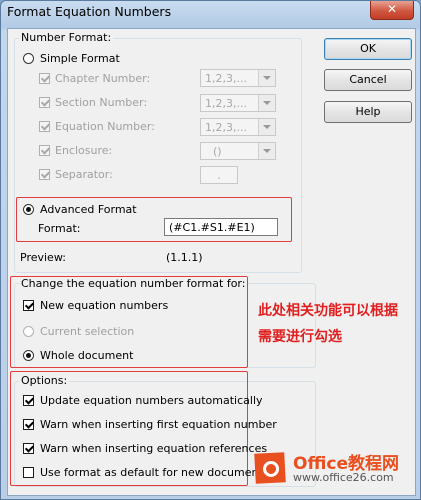  I want to click on new-equation-numbers-checkbox, so click(28, 305).